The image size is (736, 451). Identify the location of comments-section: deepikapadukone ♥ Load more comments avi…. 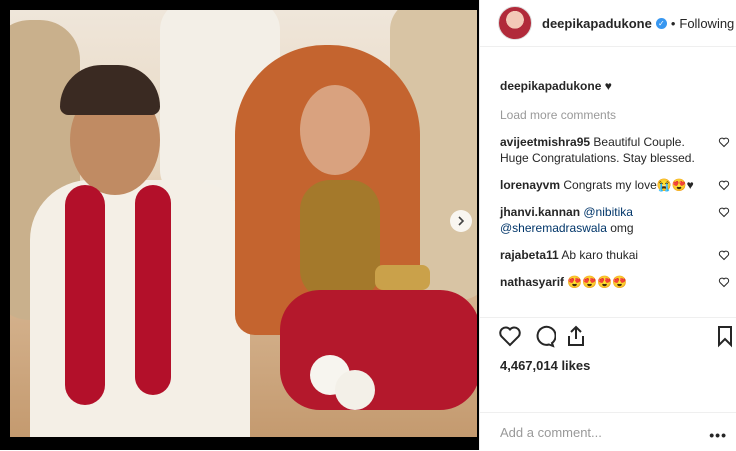
(615, 184).